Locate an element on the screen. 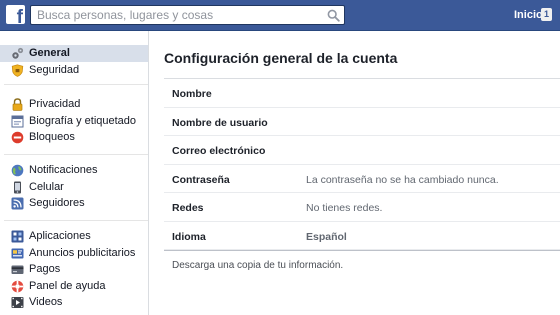 This screenshot has width=560, height=315. sidebar-item-label: Seguridad is located at coordinates (54, 69).